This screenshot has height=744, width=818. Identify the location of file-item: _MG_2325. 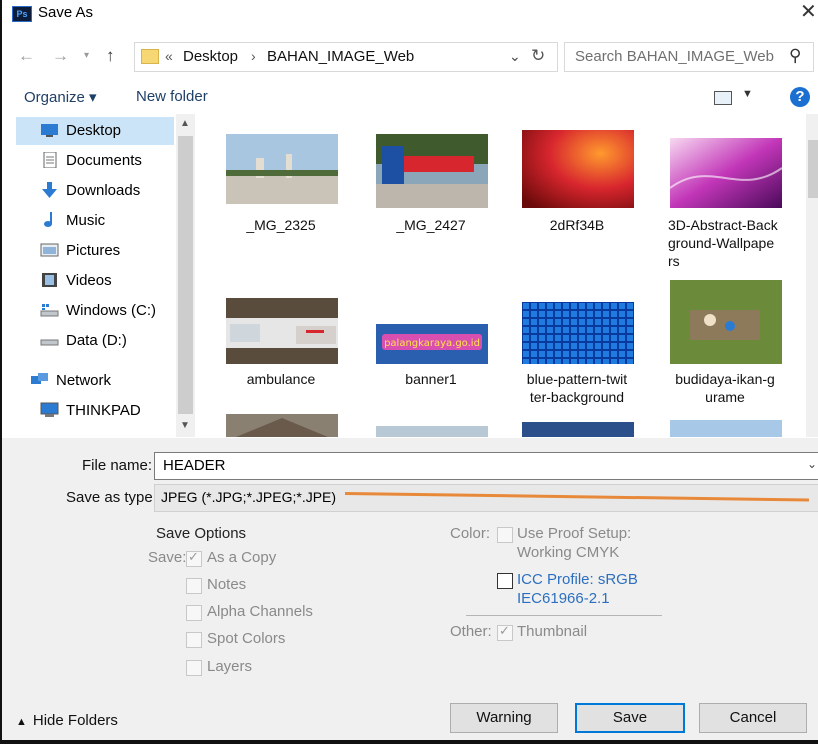
(281, 185).